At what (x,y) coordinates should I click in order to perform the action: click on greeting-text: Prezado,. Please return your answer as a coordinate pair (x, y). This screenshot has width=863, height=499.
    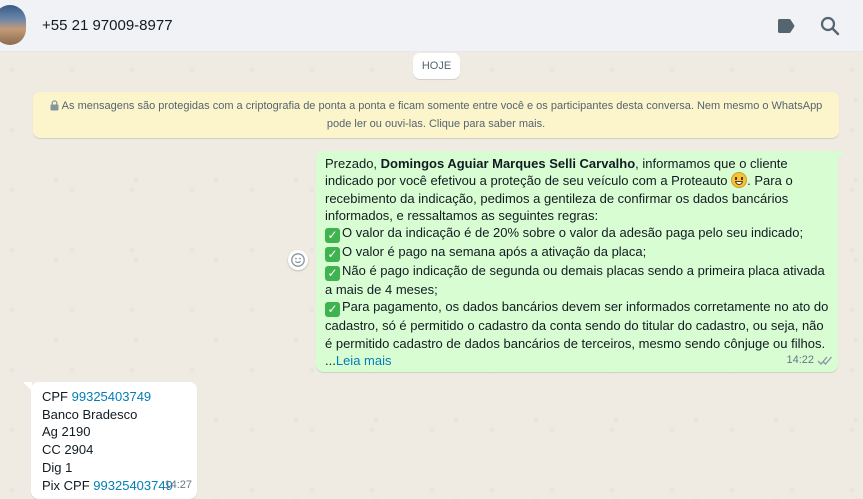
    Looking at the image, I should click on (353, 163).